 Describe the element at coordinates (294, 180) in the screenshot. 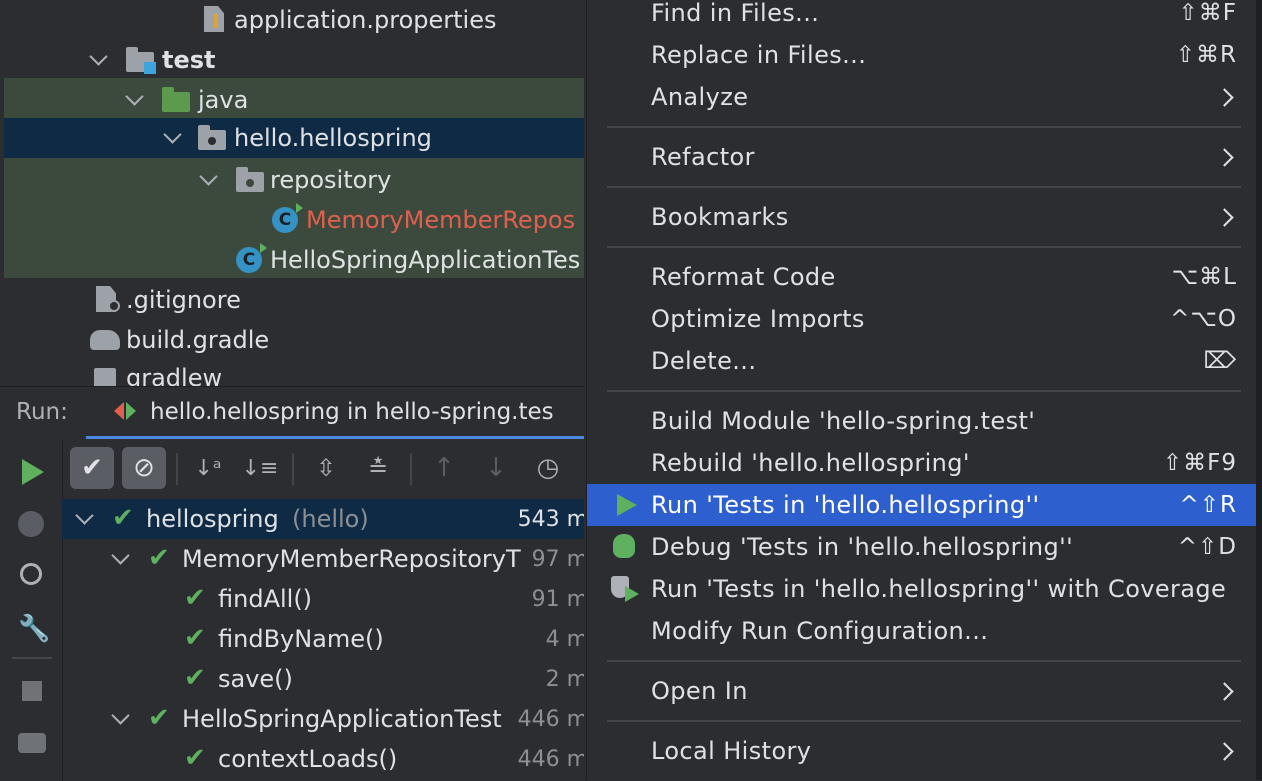

I see `tree-item-repository: repository` at that location.